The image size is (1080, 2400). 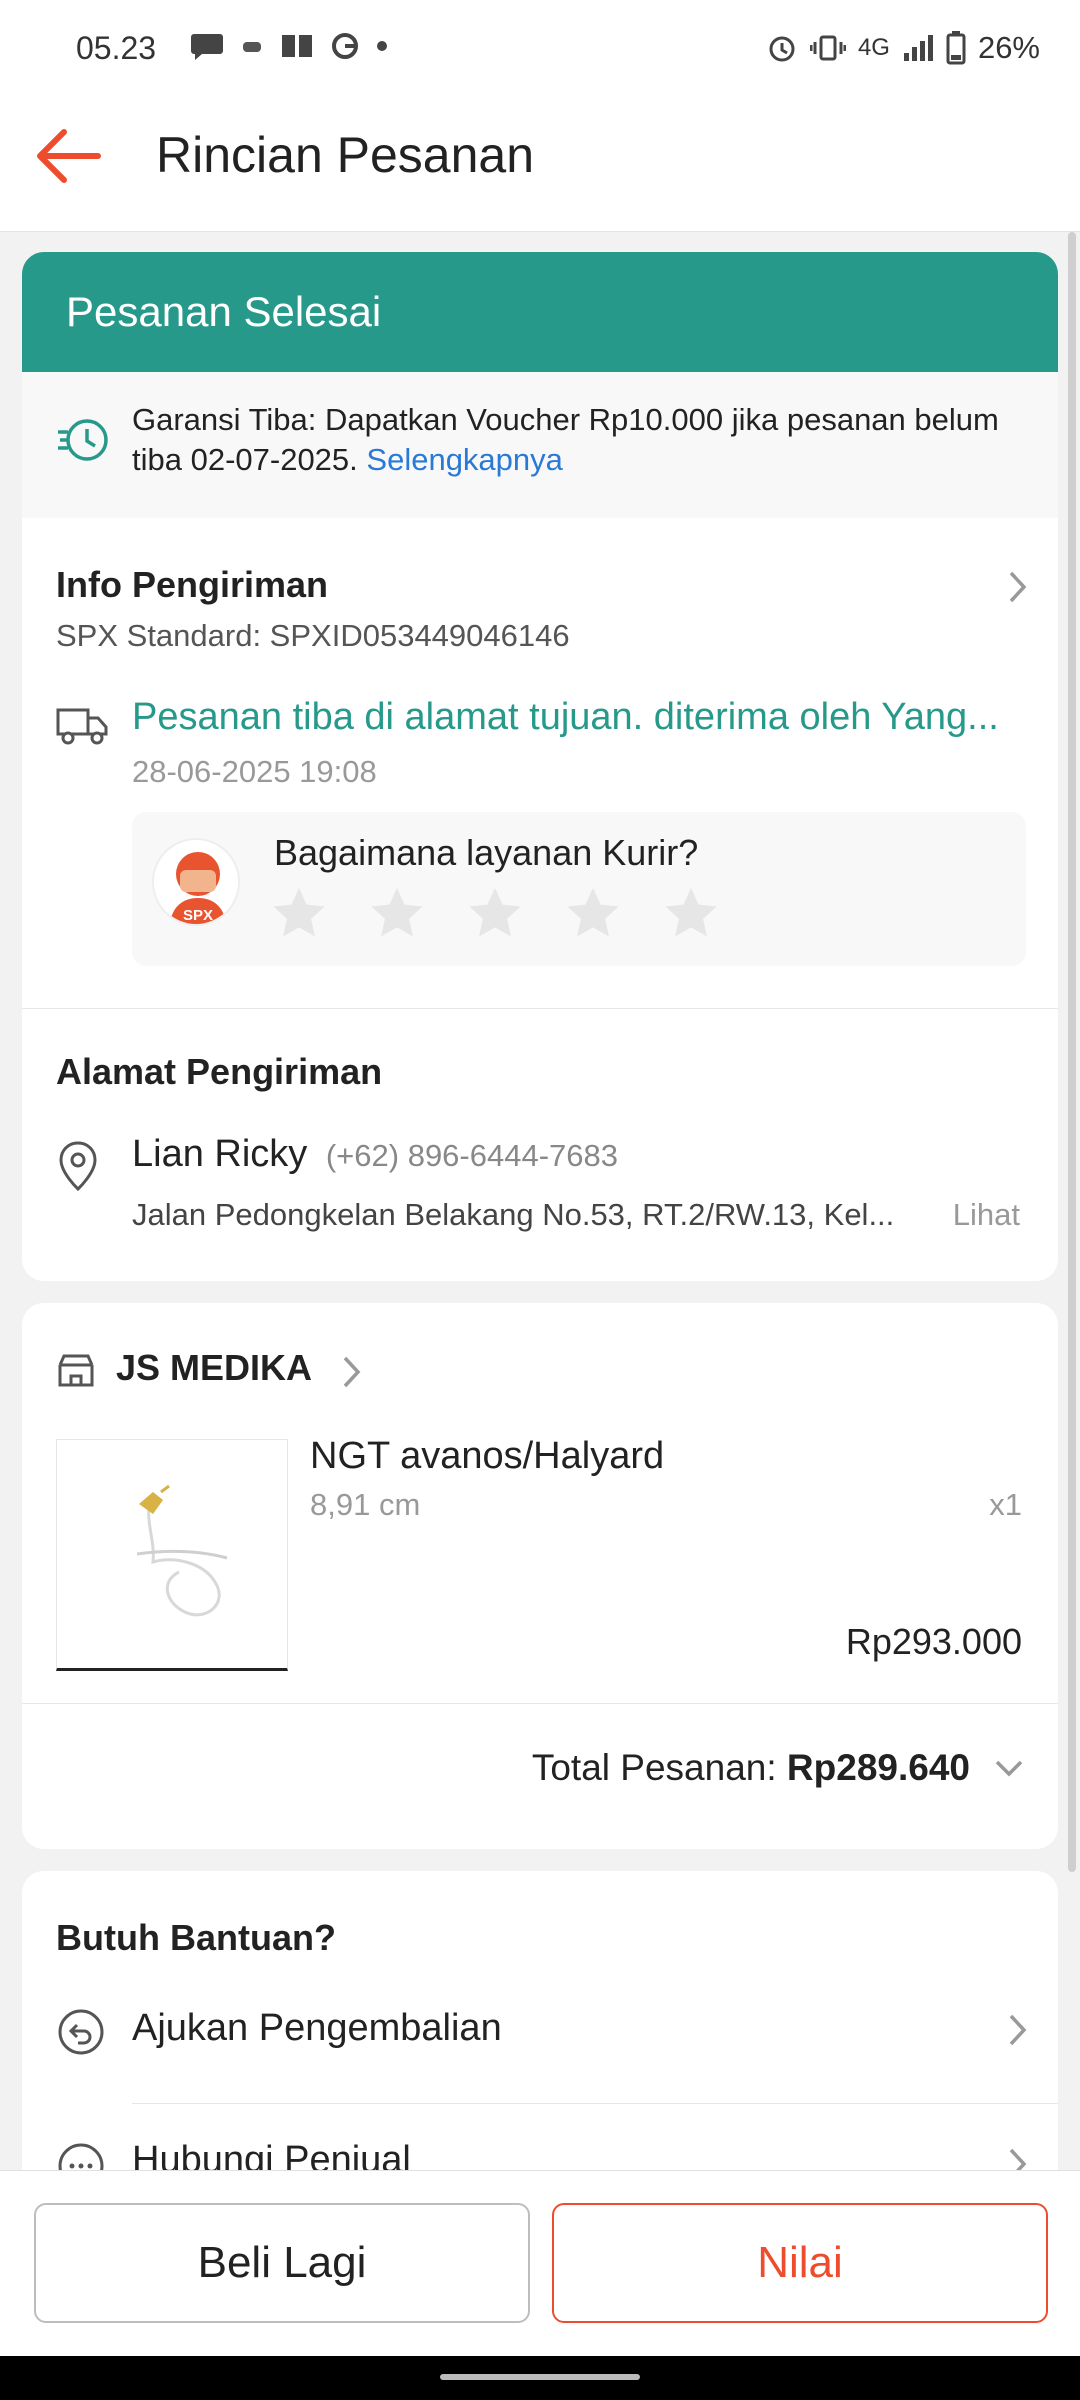 What do you see at coordinates (365, 1504) in the screenshot?
I see `product-variant: 8,91 cm` at bounding box center [365, 1504].